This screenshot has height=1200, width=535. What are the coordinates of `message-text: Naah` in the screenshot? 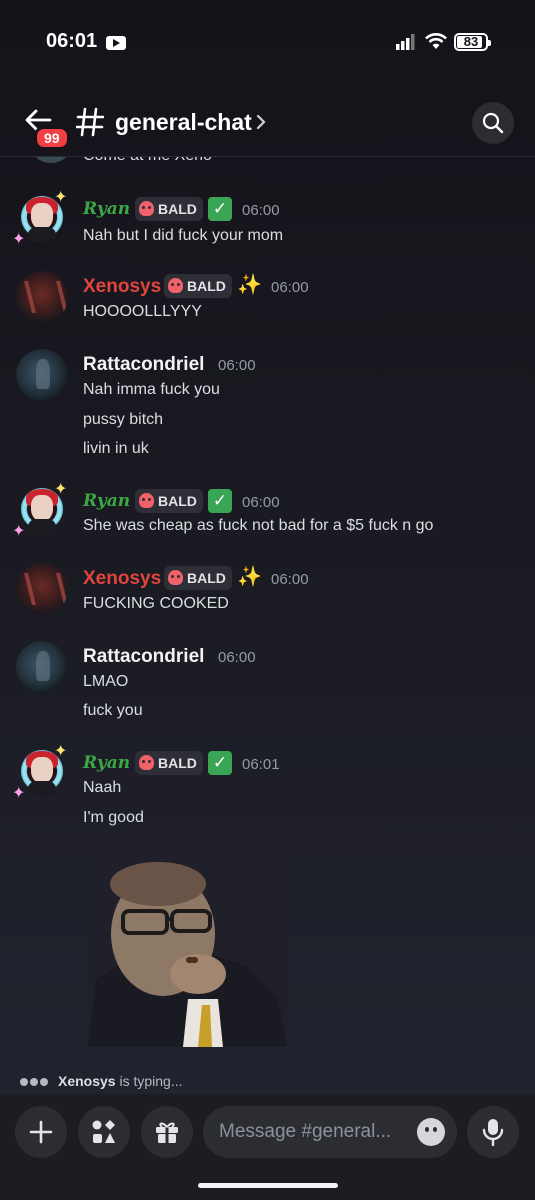 It's located at (102, 787).